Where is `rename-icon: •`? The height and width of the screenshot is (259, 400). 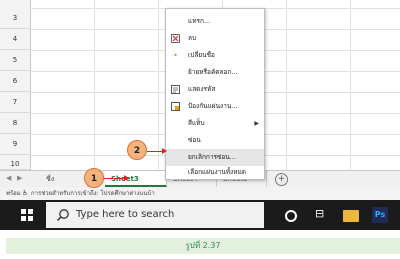
rename-icon: • is located at coordinates (175, 55).